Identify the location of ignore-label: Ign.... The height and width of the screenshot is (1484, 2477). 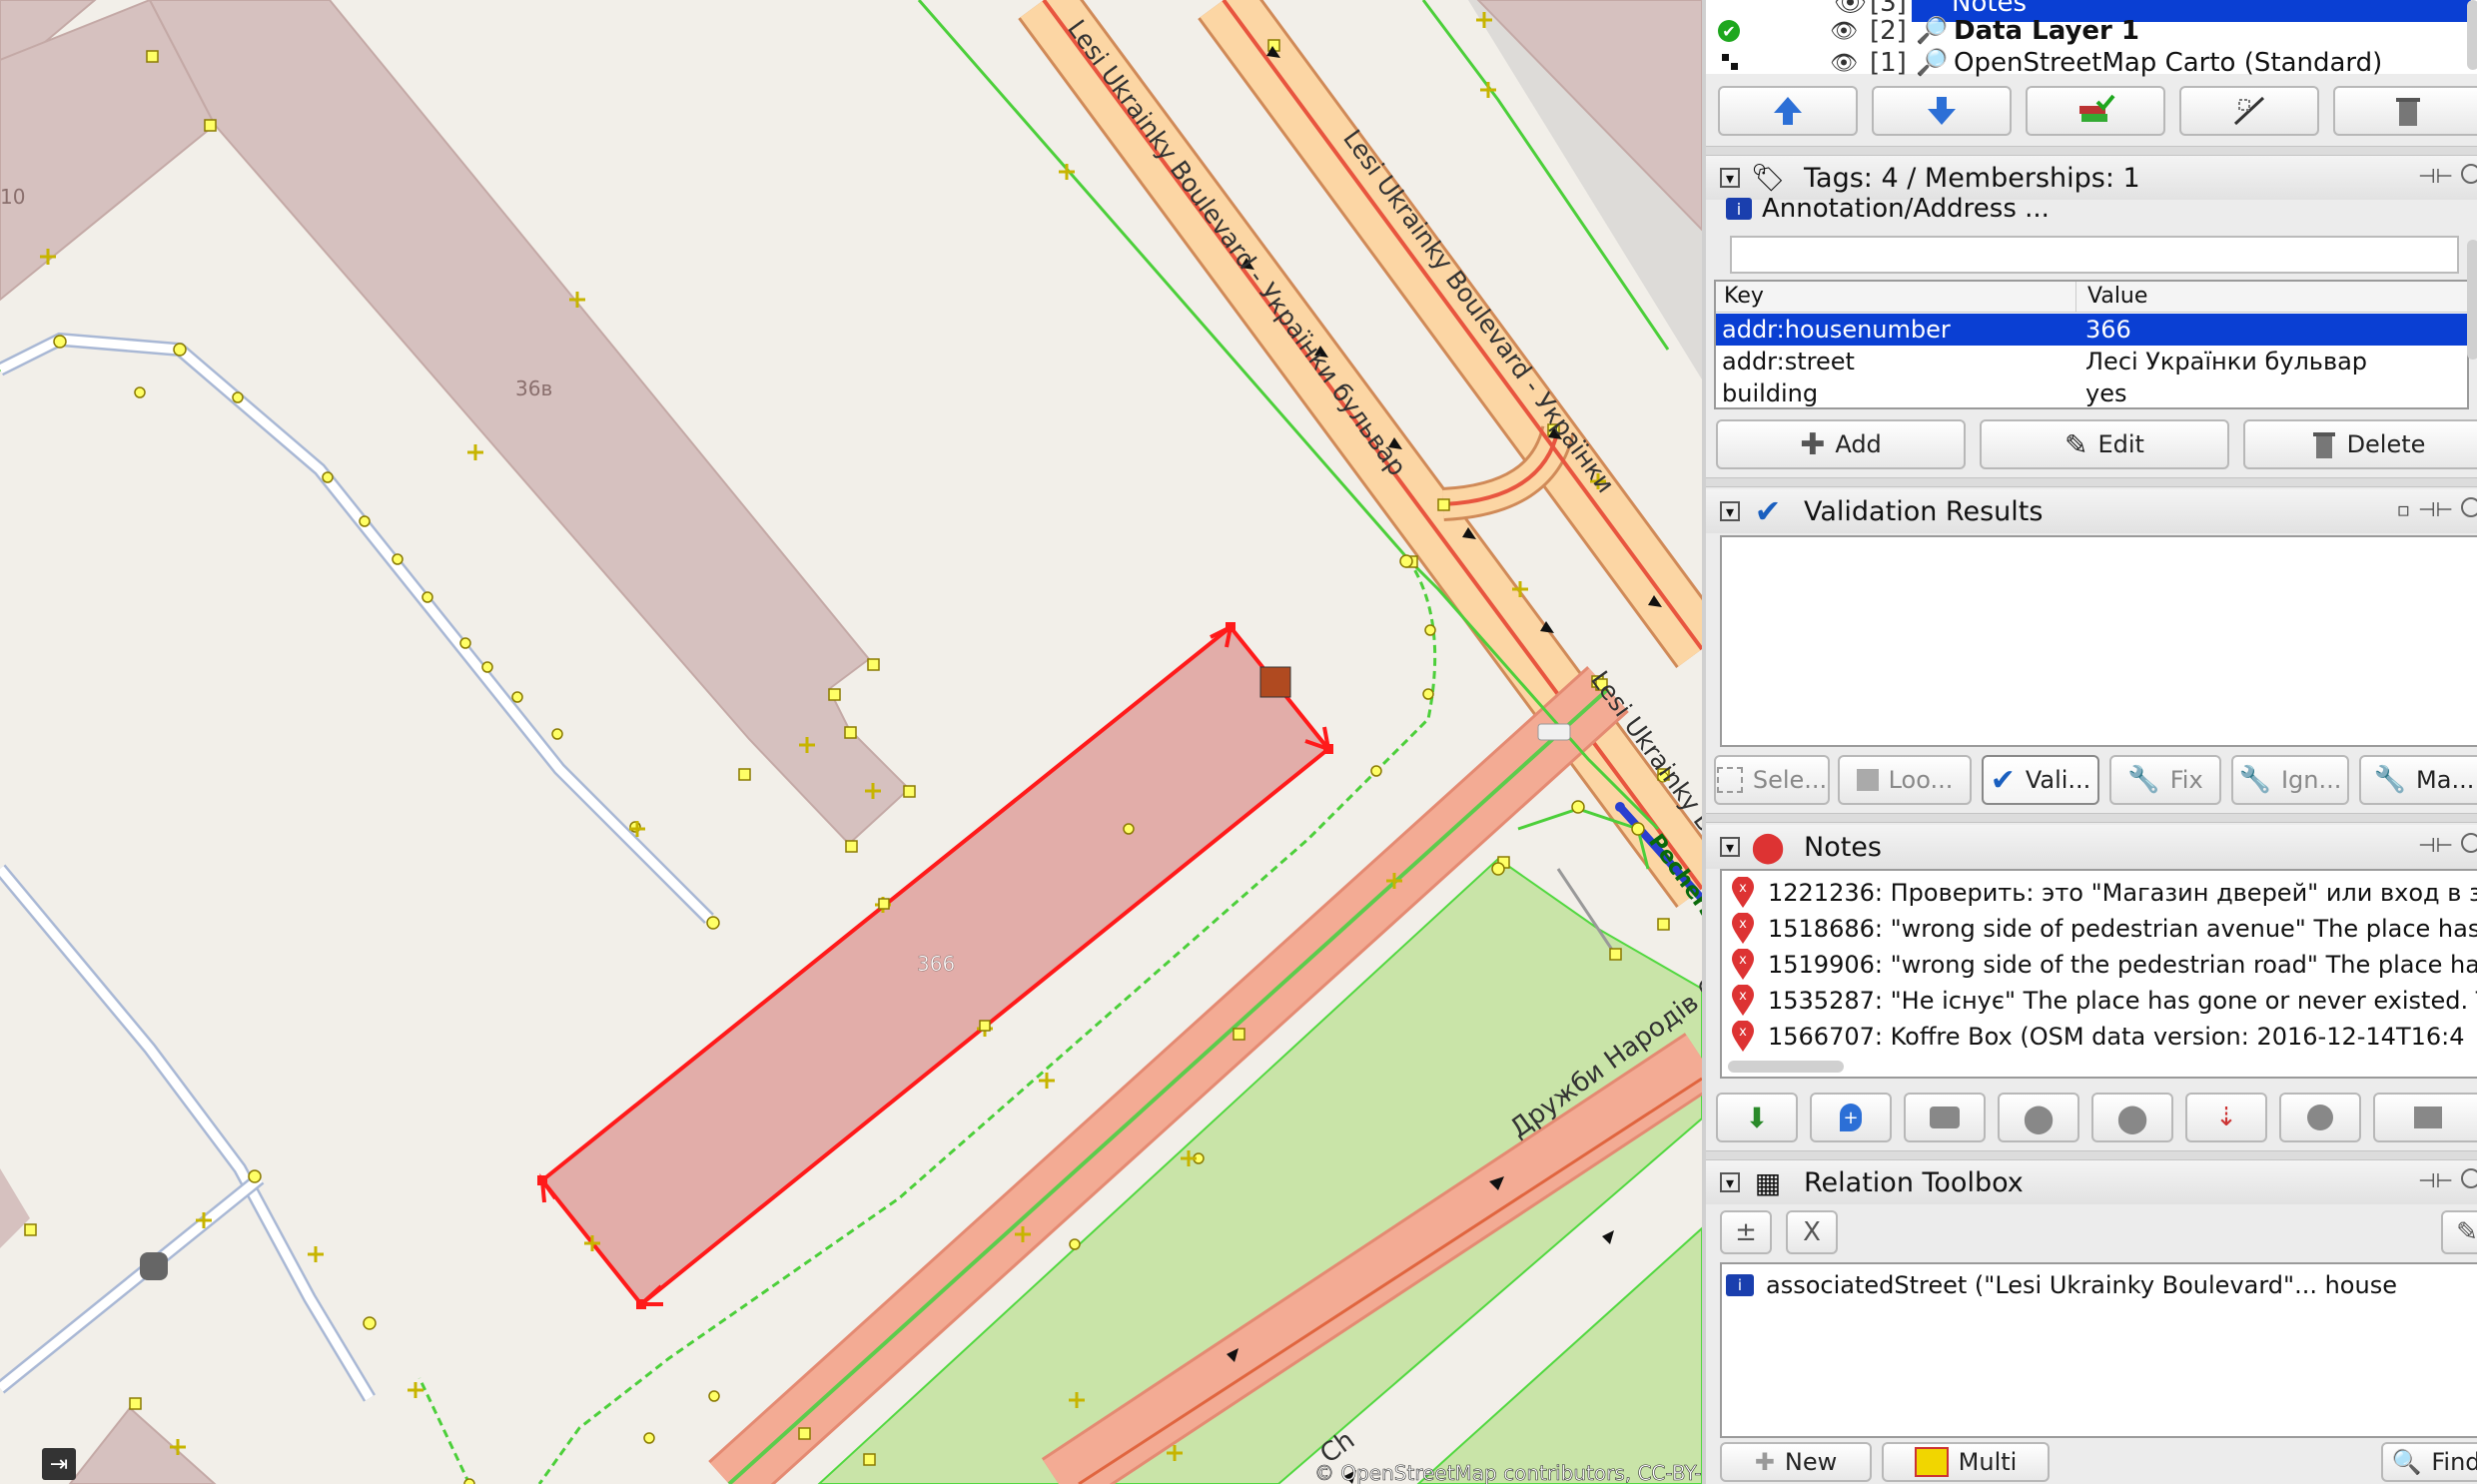
(2311, 780).